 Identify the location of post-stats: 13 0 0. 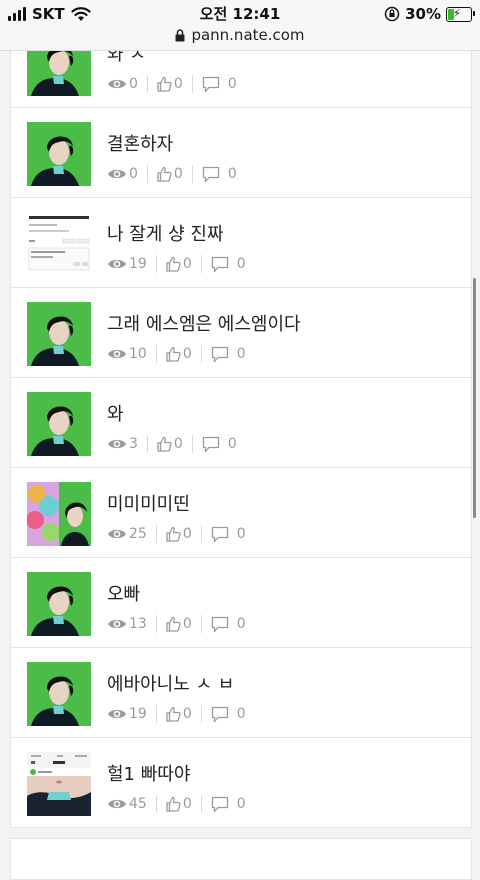
(176, 624).